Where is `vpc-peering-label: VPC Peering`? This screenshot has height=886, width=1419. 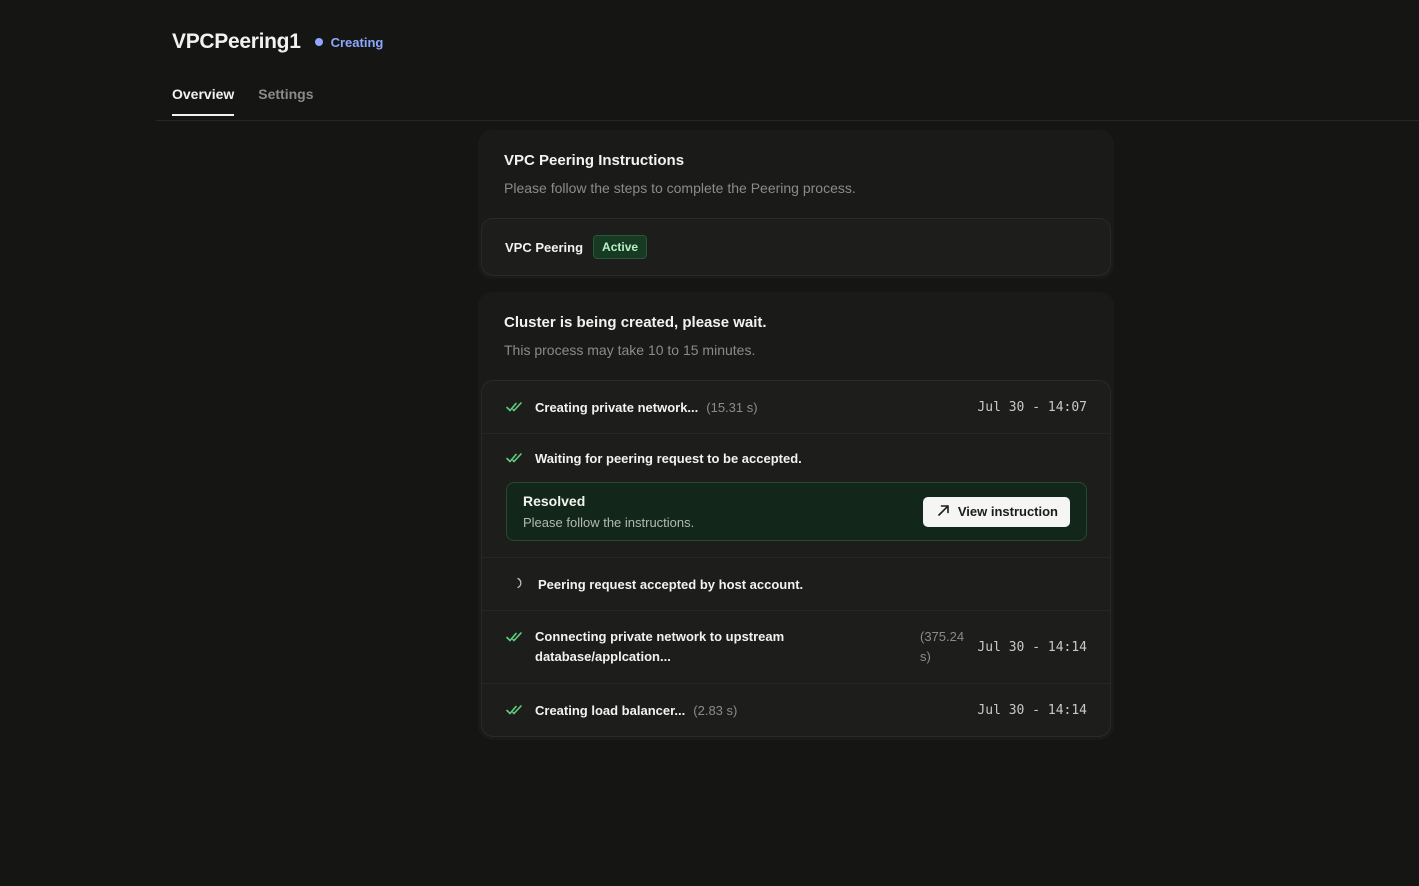
vpc-peering-label: VPC Peering is located at coordinates (544, 247).